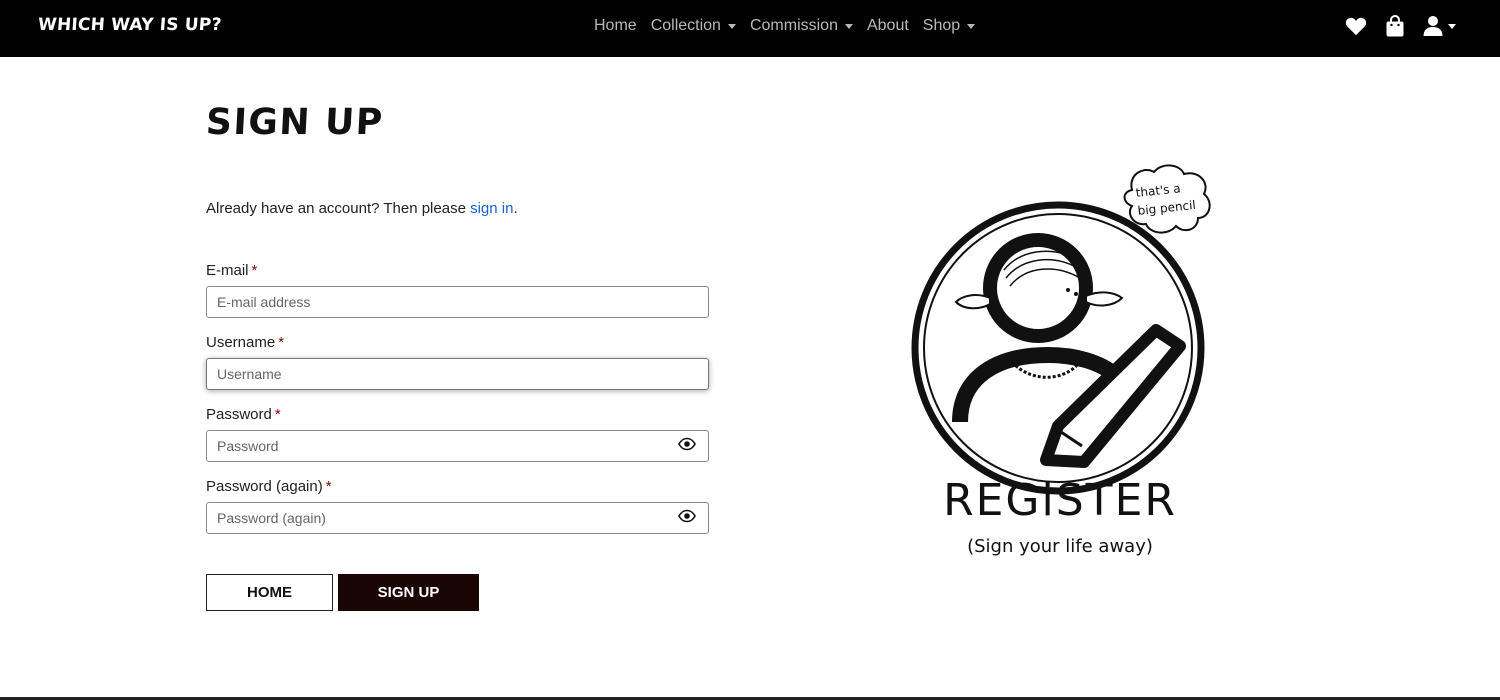 The image size is (1500, 700). I want to click on email-label-text: E-mail, so click(227, 270).